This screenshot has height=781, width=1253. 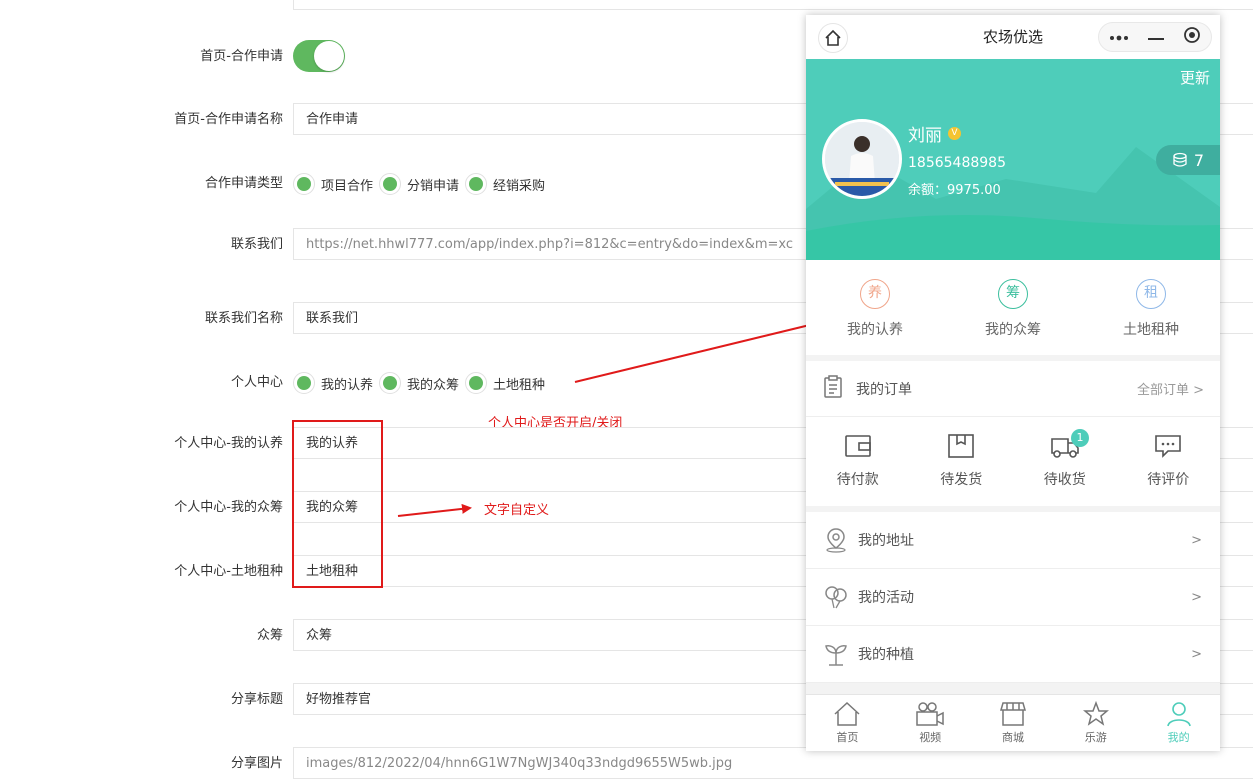 I want to click on store-icon, so click(x=1012, y=714).